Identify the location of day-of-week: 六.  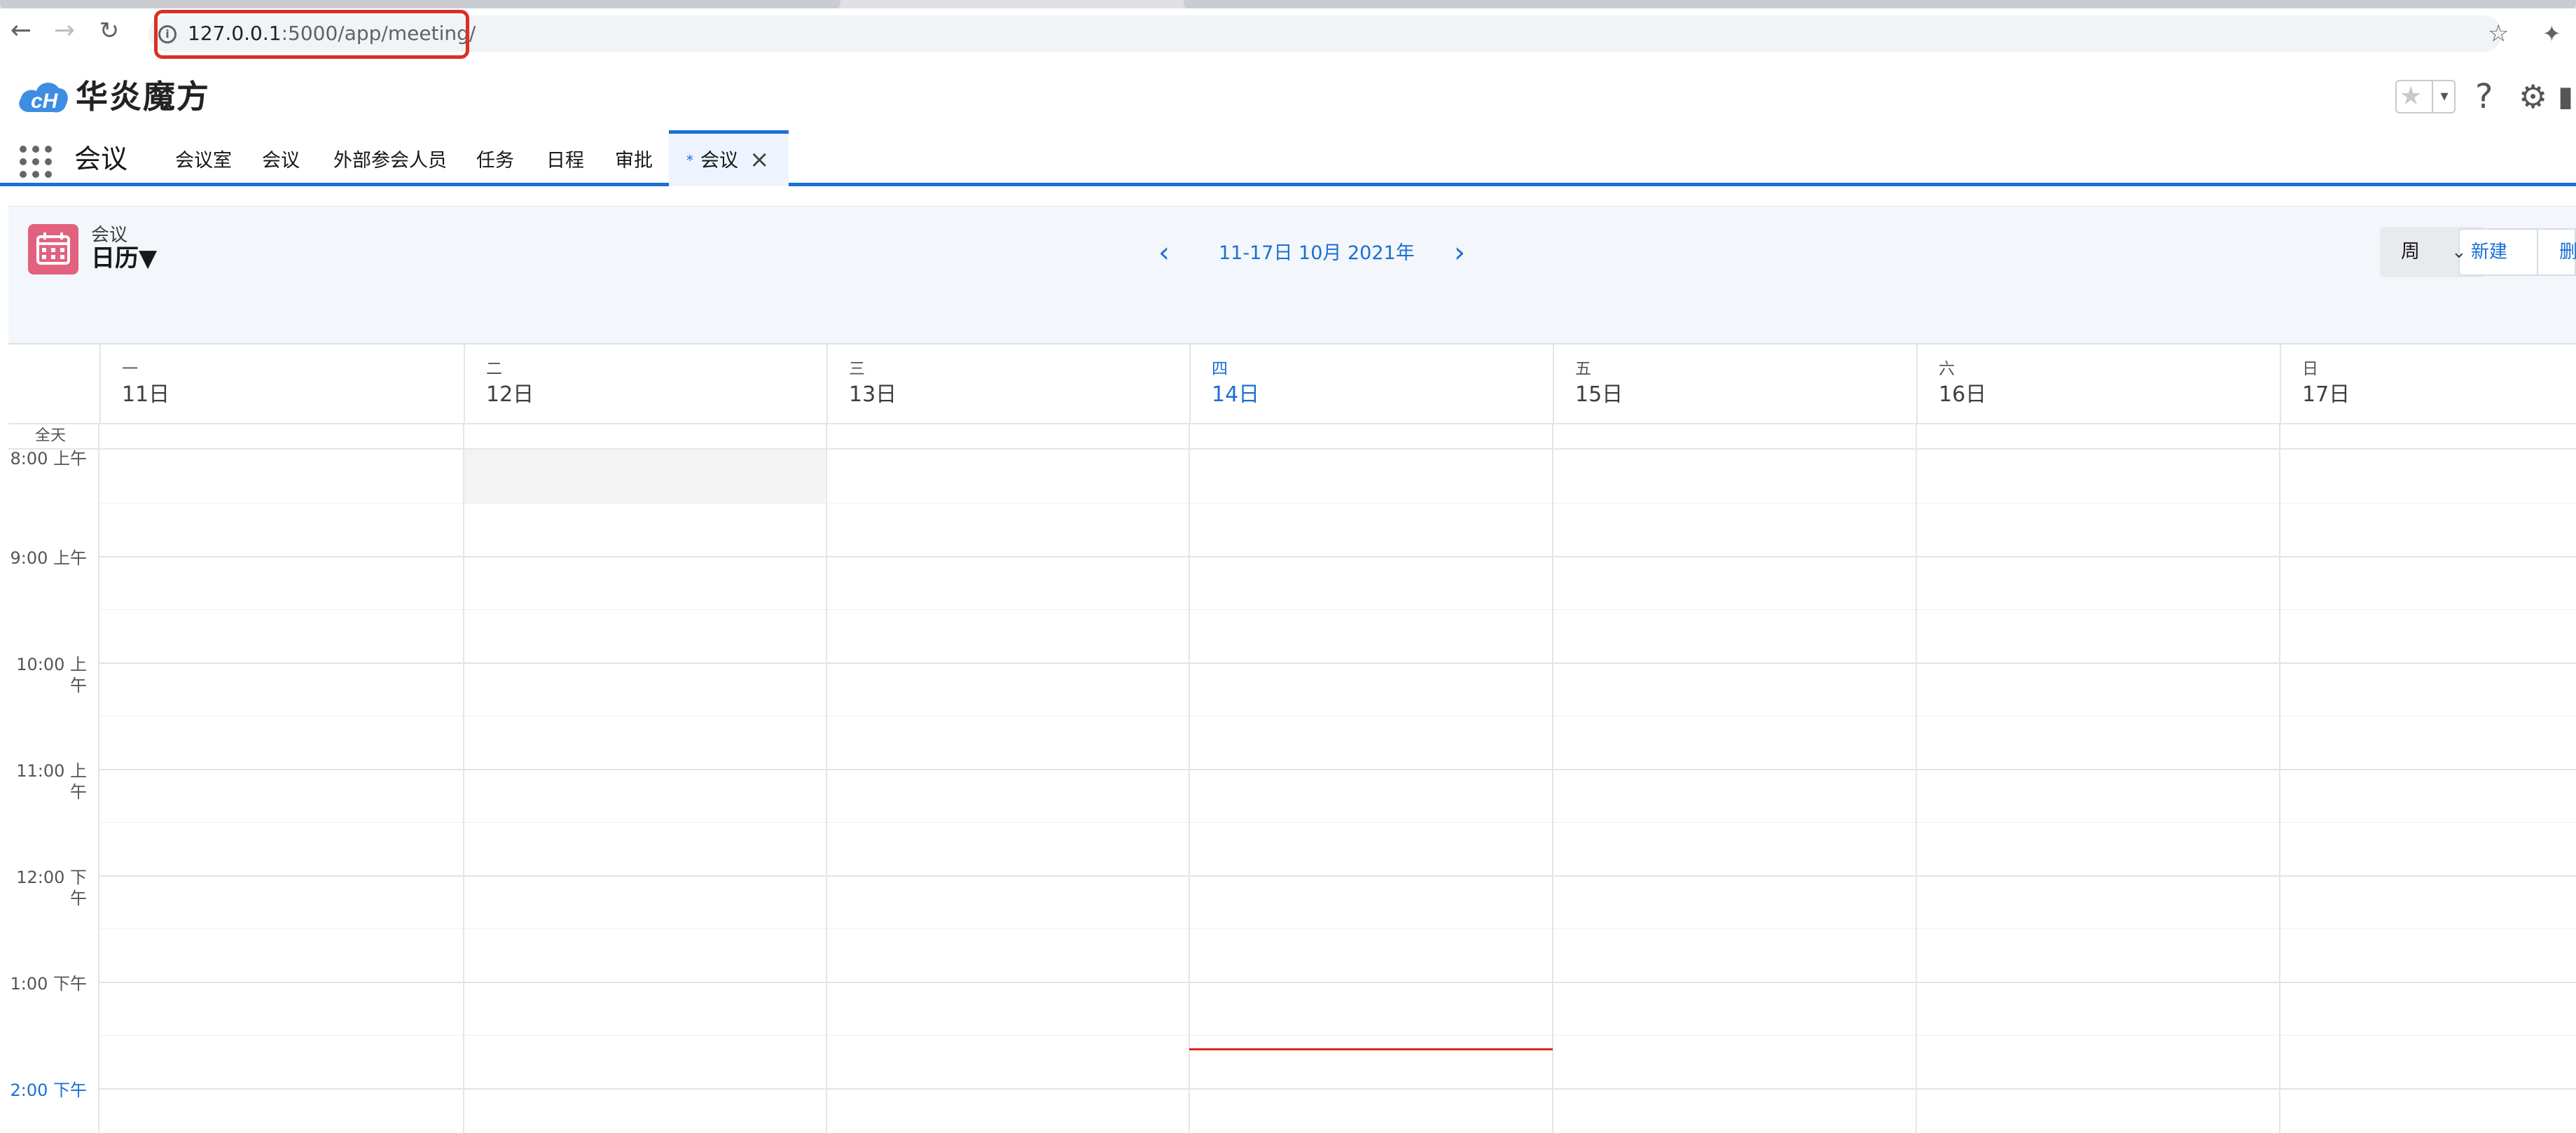
(1947, 369).